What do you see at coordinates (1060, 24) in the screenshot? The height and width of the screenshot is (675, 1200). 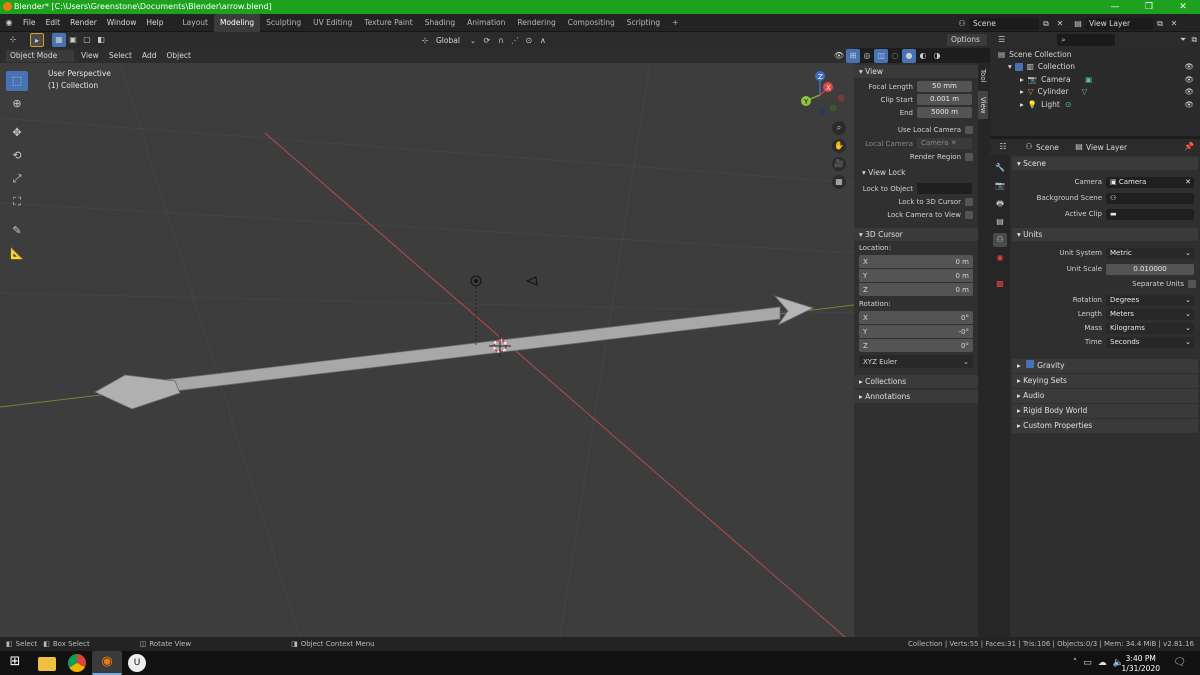 I see `delete-scene-icon: ✕` at bounding box center [1060, 24].